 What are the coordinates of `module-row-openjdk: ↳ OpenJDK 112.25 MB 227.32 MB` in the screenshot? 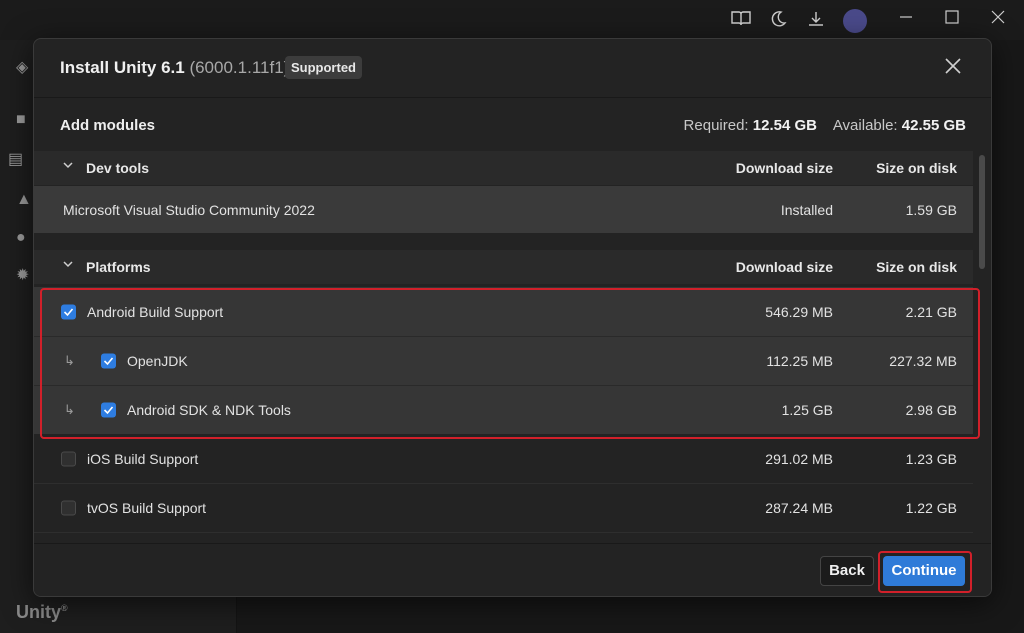 It's located at (503, 361).